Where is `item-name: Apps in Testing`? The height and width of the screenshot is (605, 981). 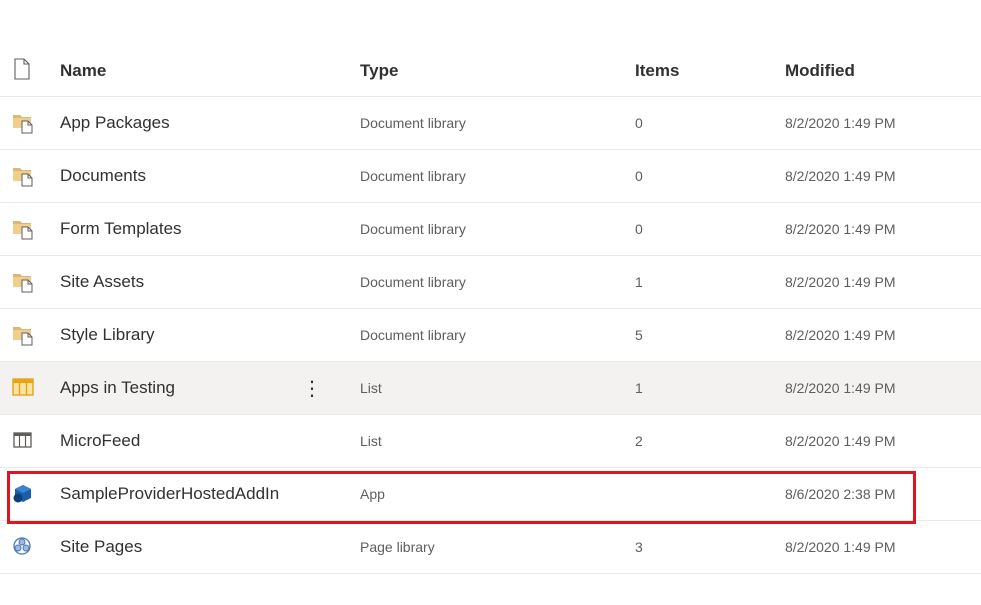
item-name: Apps in Testing is located at coordinates (117, 388).